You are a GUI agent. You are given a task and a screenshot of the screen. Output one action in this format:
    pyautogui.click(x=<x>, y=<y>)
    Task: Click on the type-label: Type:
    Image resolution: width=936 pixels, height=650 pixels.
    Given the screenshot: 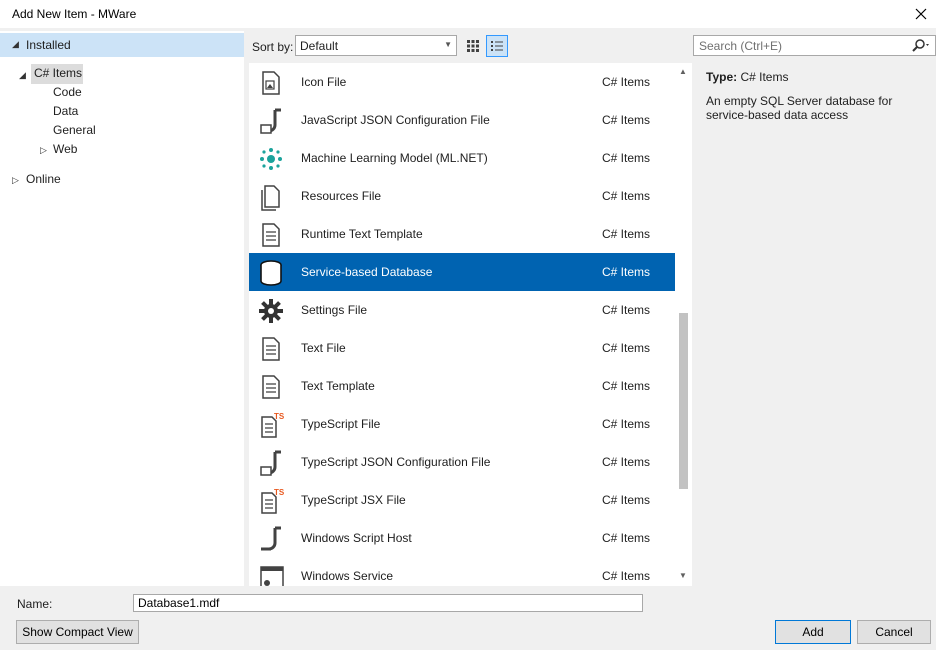 What is the action you would take?
    pyautogui.click(x=722, y=77)
    